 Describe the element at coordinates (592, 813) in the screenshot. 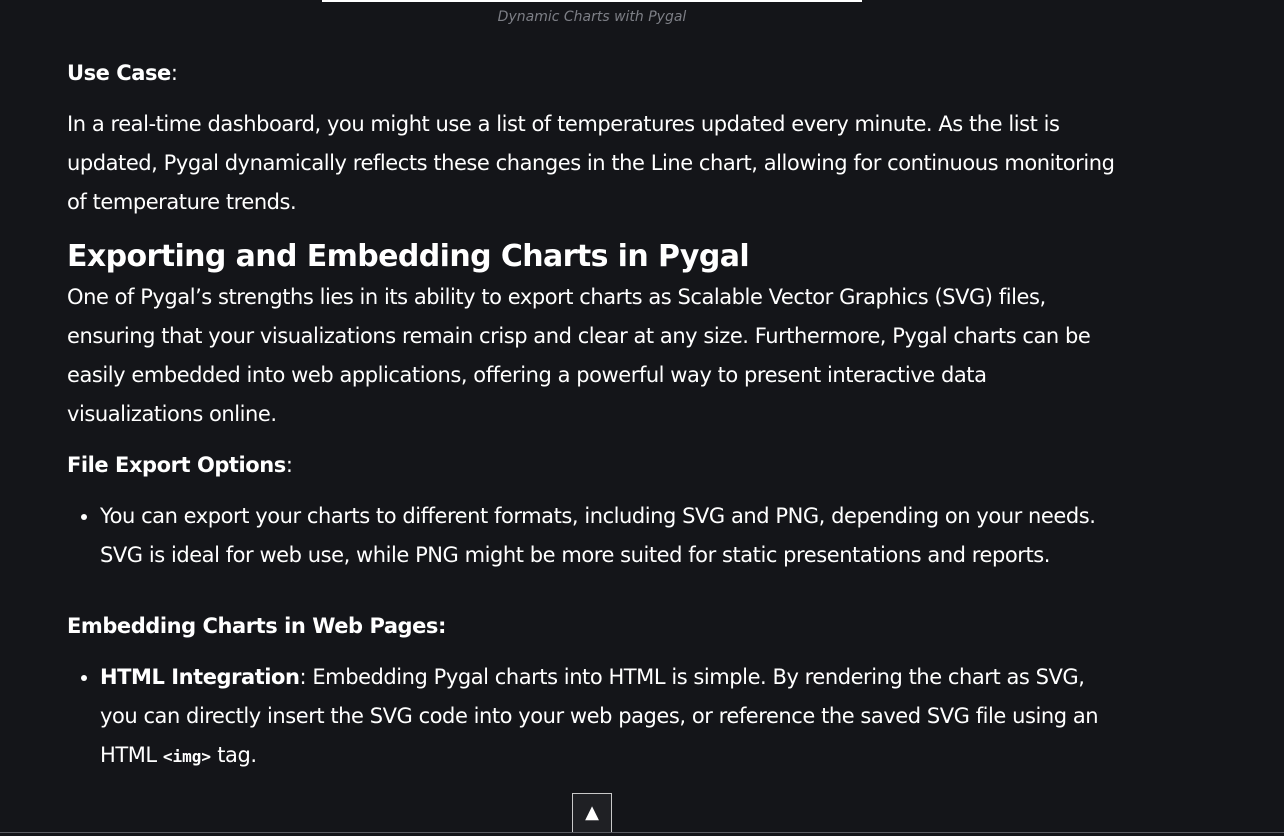

I see `back-to-top-button: ▲` at that location.